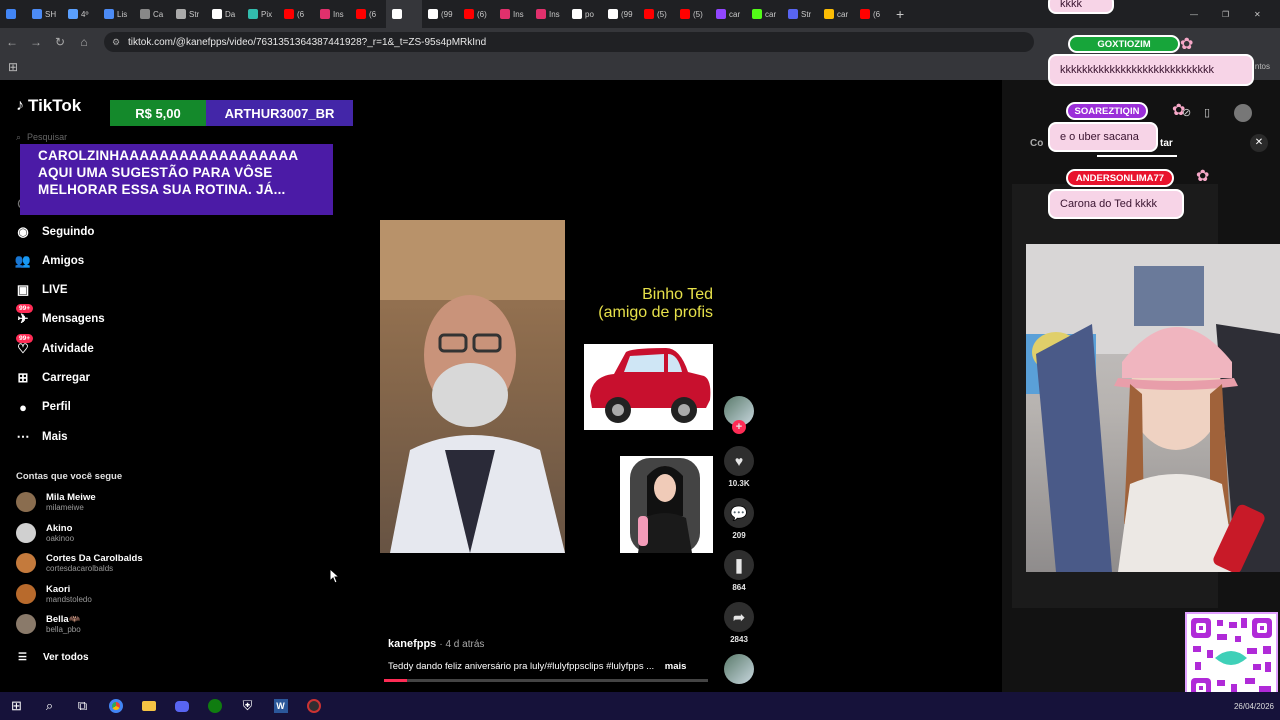 The height and width of the screenshot is (720, 1280). Describe the element at coordinates (59, 316) in the screenshot. I see `nav-item-6: ✈ Mensagens 99+` at that location.